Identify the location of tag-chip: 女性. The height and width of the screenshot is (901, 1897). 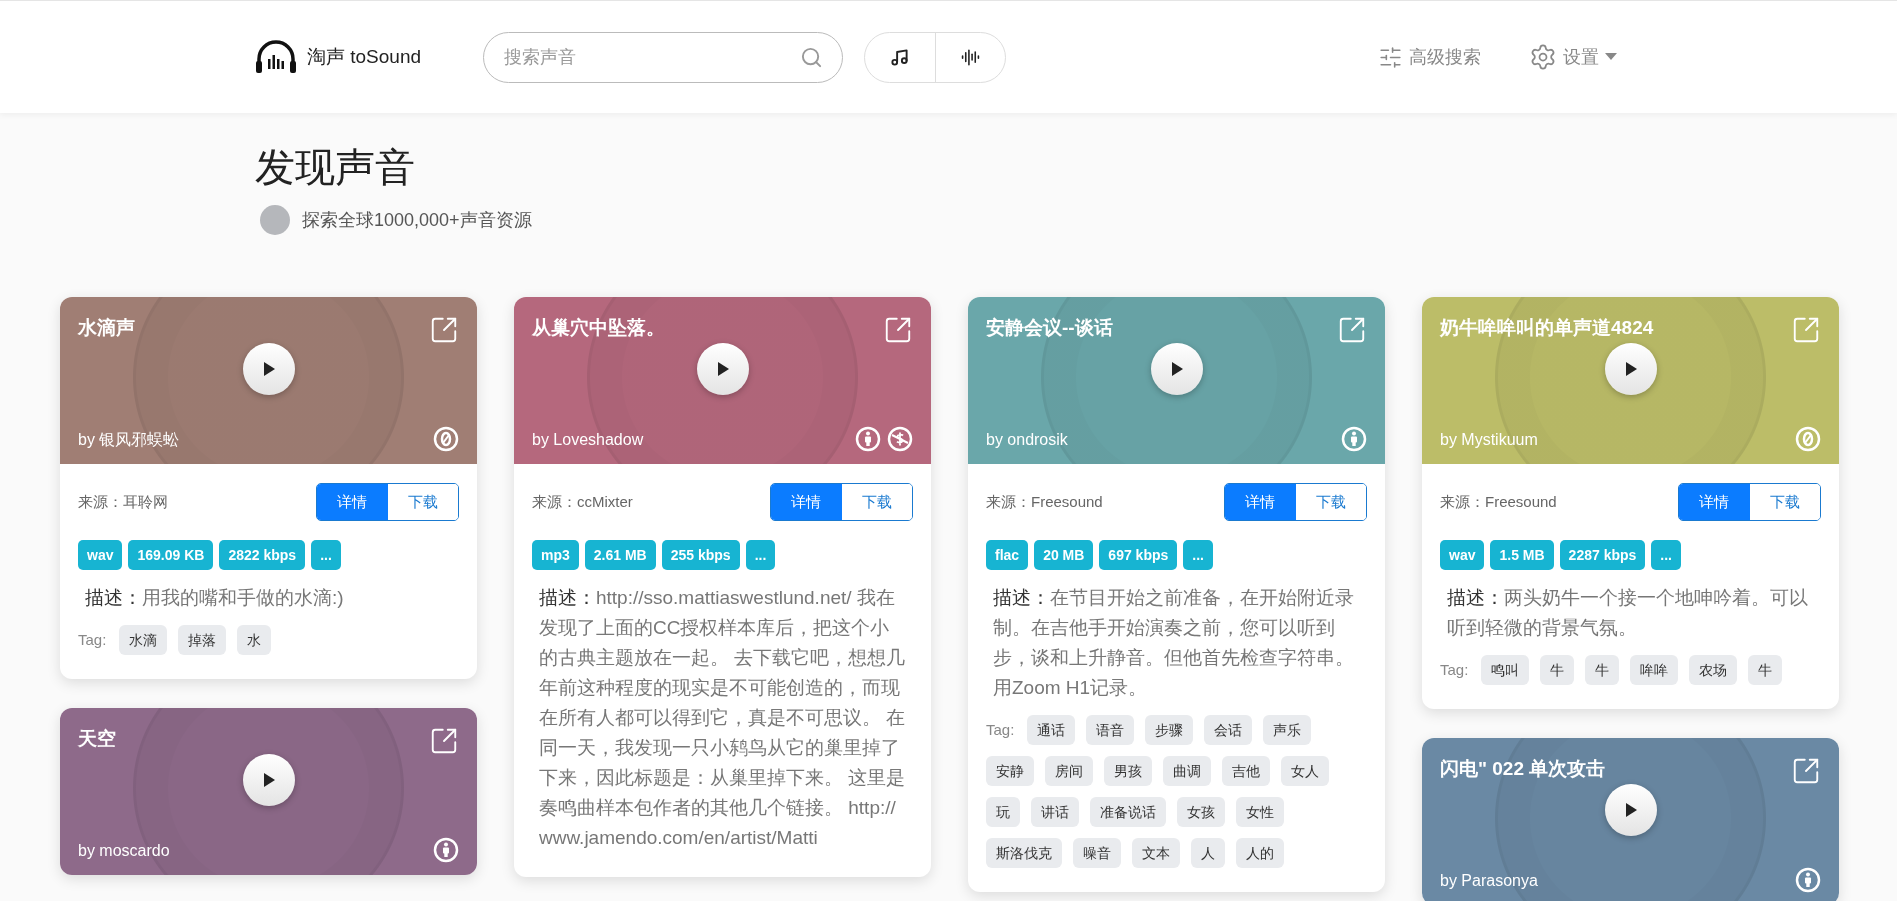
(1260, 812).